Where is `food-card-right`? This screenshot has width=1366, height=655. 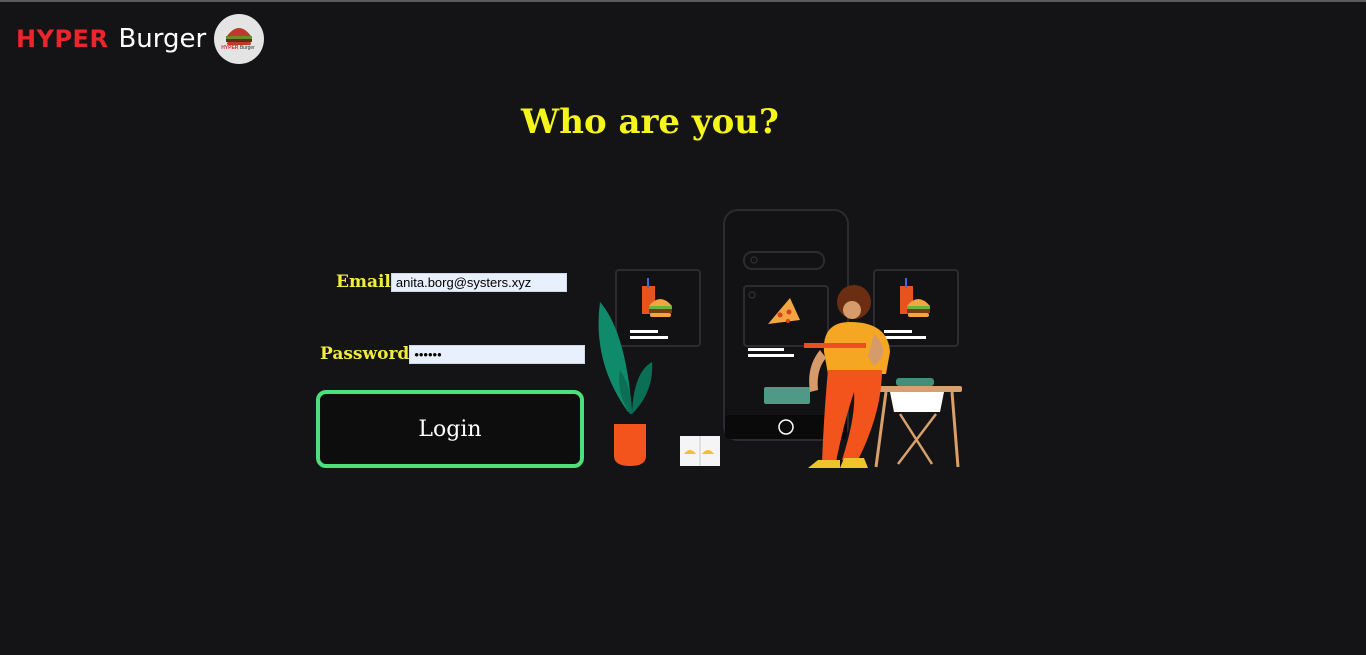 food-card-right is located at coordinates (916, 308).